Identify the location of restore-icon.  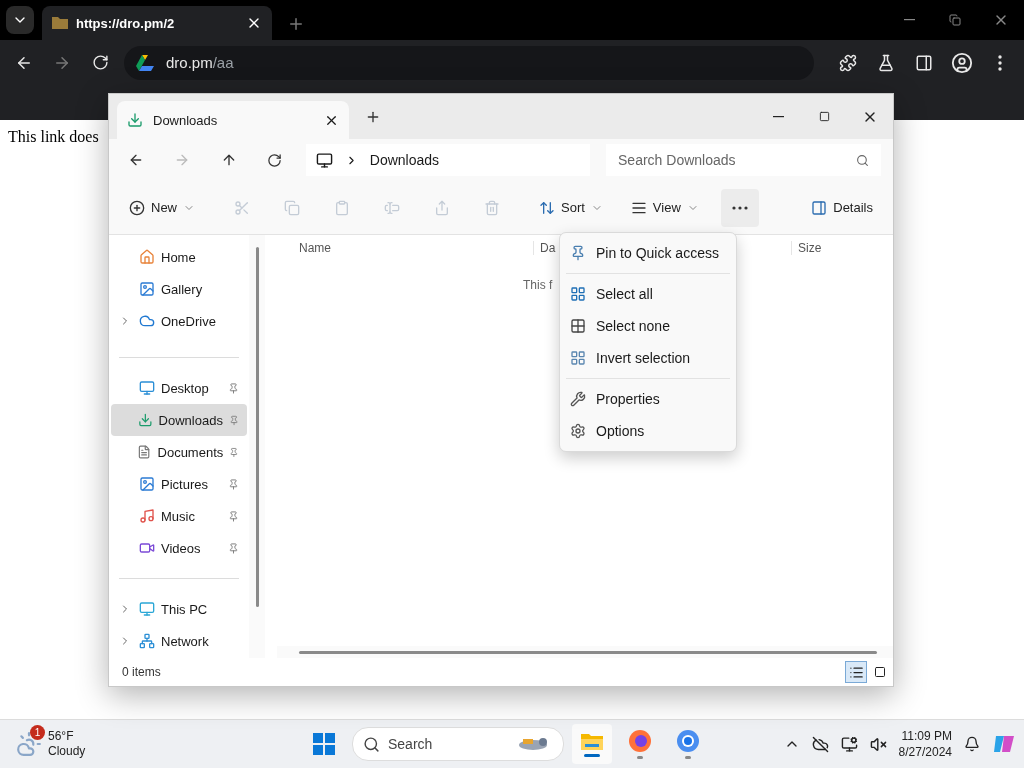
(955, 20).